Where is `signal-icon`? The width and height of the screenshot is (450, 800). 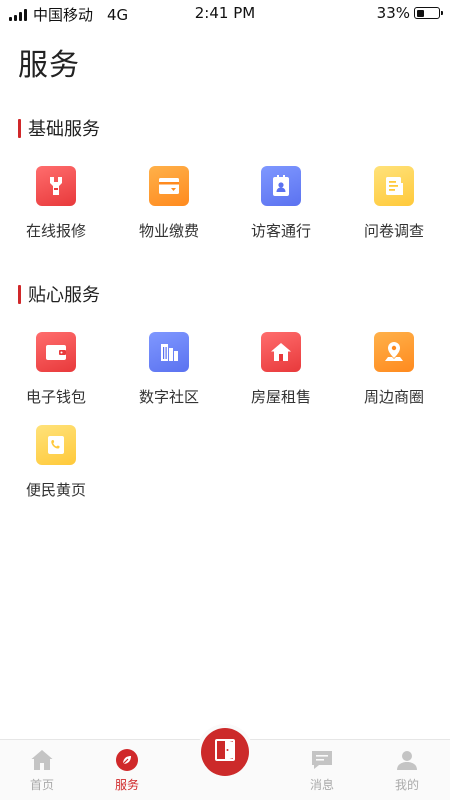 signal-icon is located at coordinates (18, 14).